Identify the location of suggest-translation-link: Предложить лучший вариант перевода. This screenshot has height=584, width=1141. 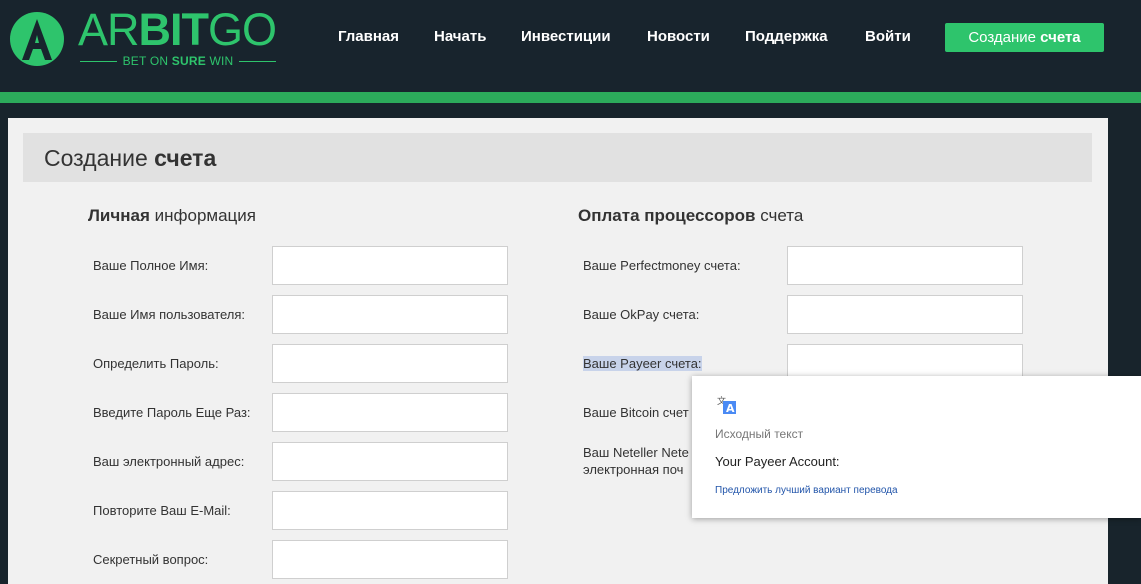
(806, 490).